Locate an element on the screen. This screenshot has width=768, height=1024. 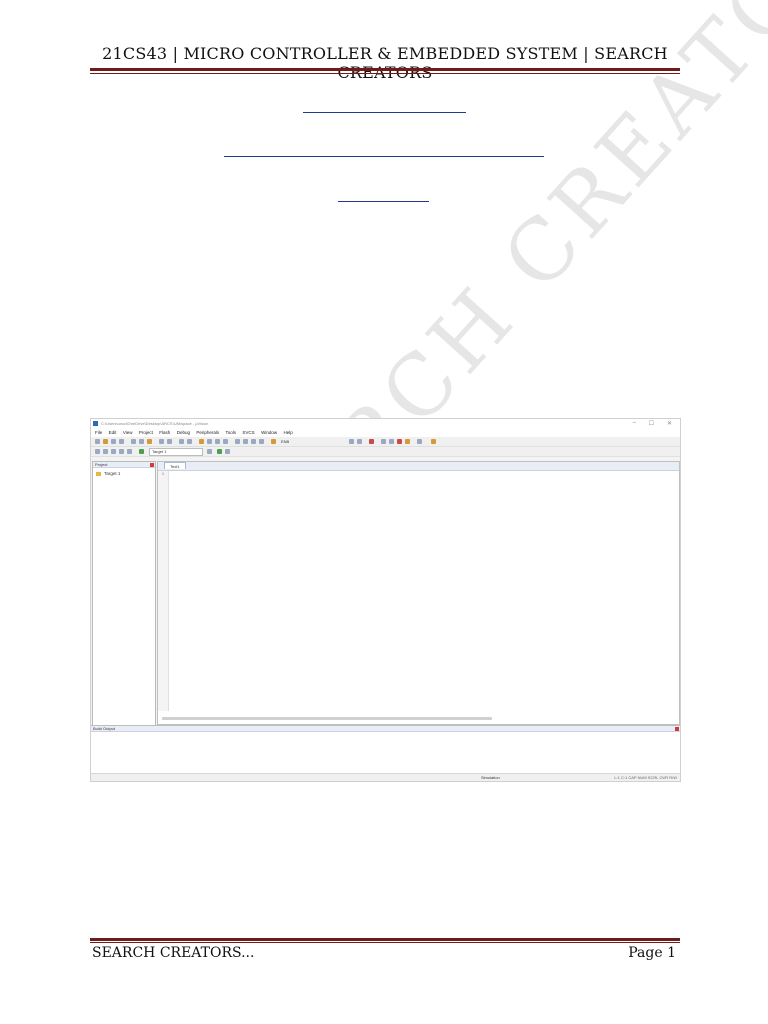
breakpoint-insert-icon is located at coordinates (383, 441).